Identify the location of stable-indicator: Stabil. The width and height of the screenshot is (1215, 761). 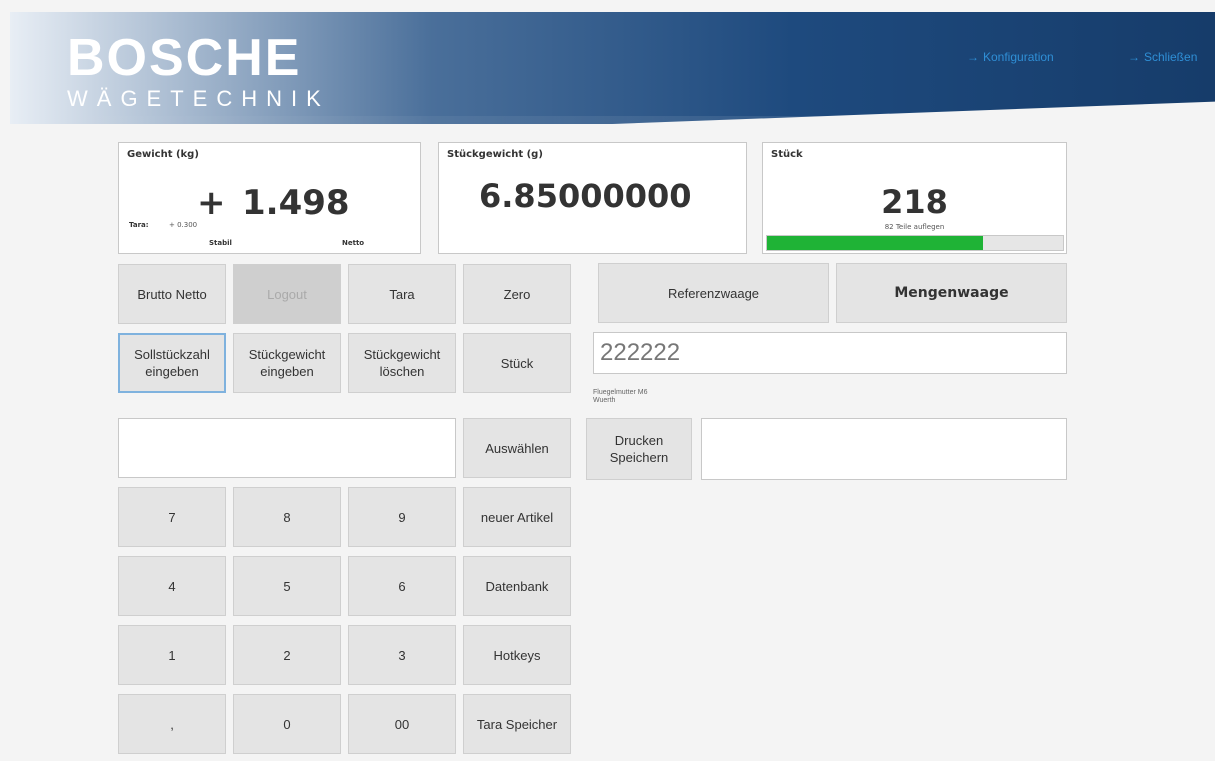
(220, 243).